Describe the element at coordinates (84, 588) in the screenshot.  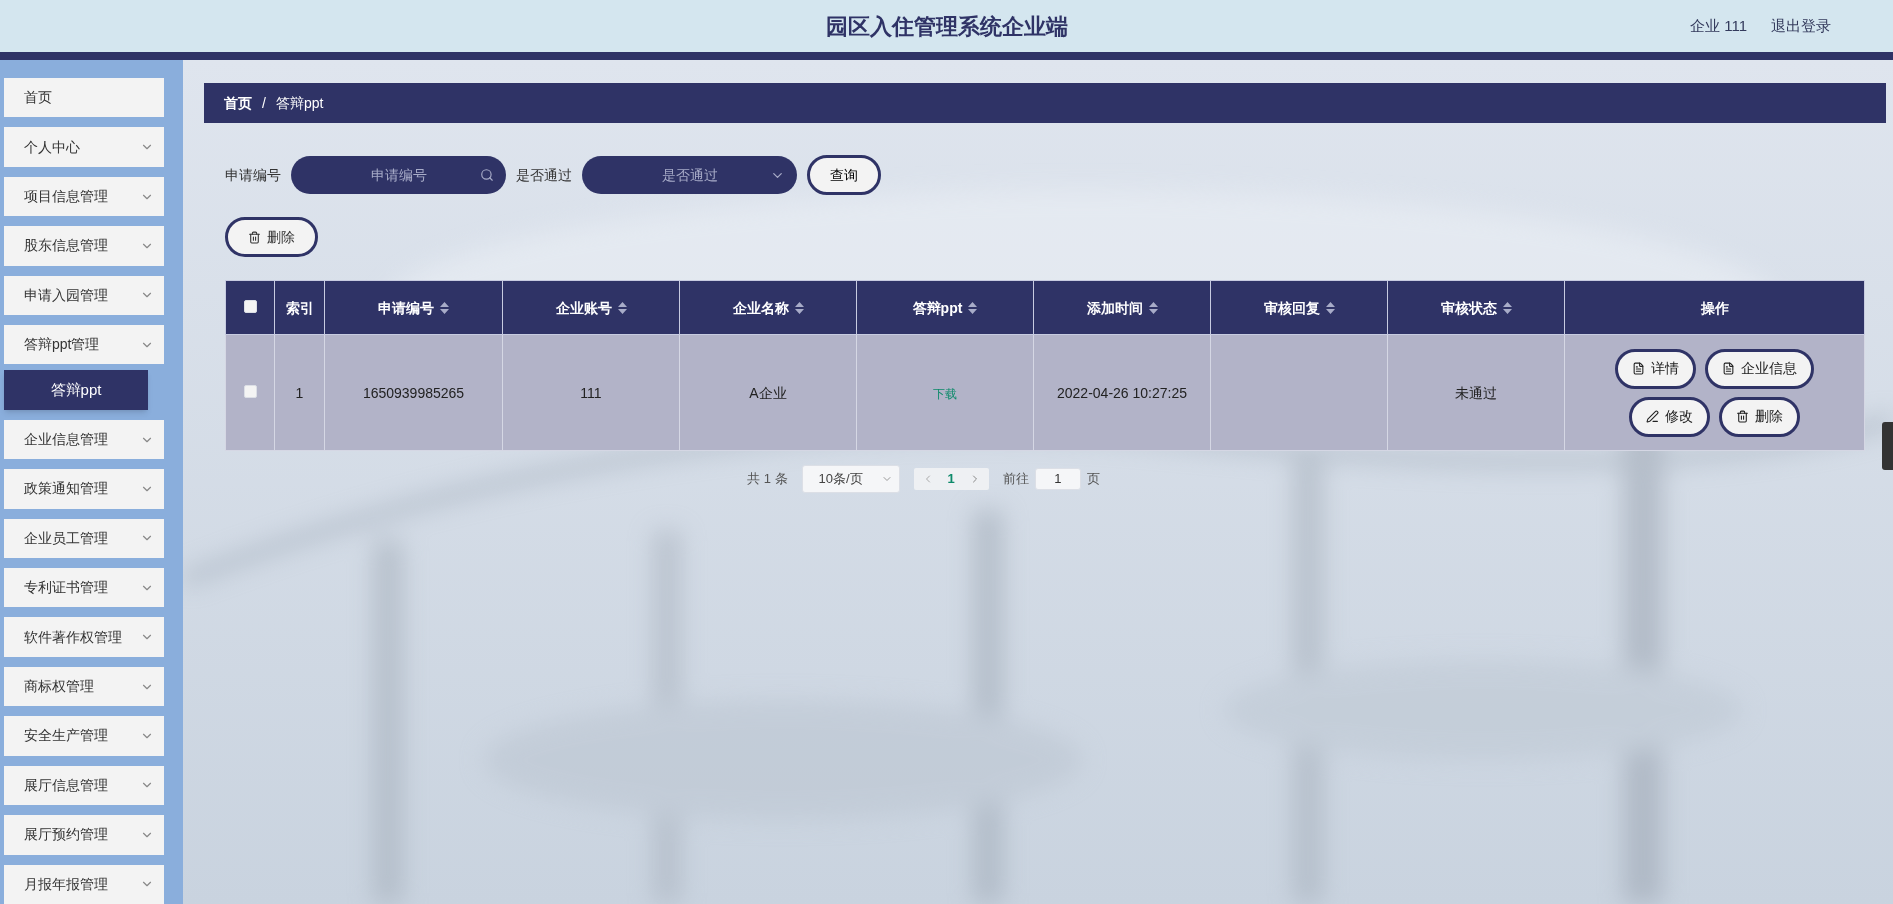
I see `sidebar-item: 专利证书管理` at that location.